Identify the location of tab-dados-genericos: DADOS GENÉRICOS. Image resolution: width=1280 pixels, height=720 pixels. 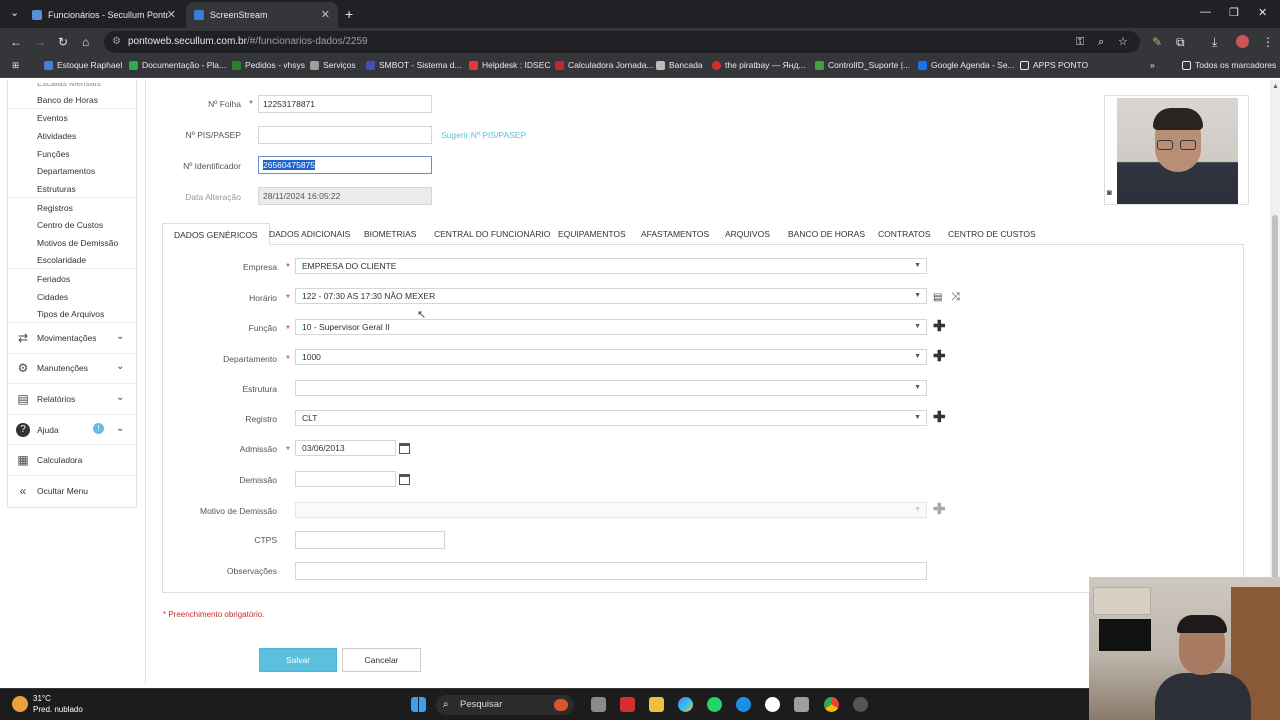
(216, 234).